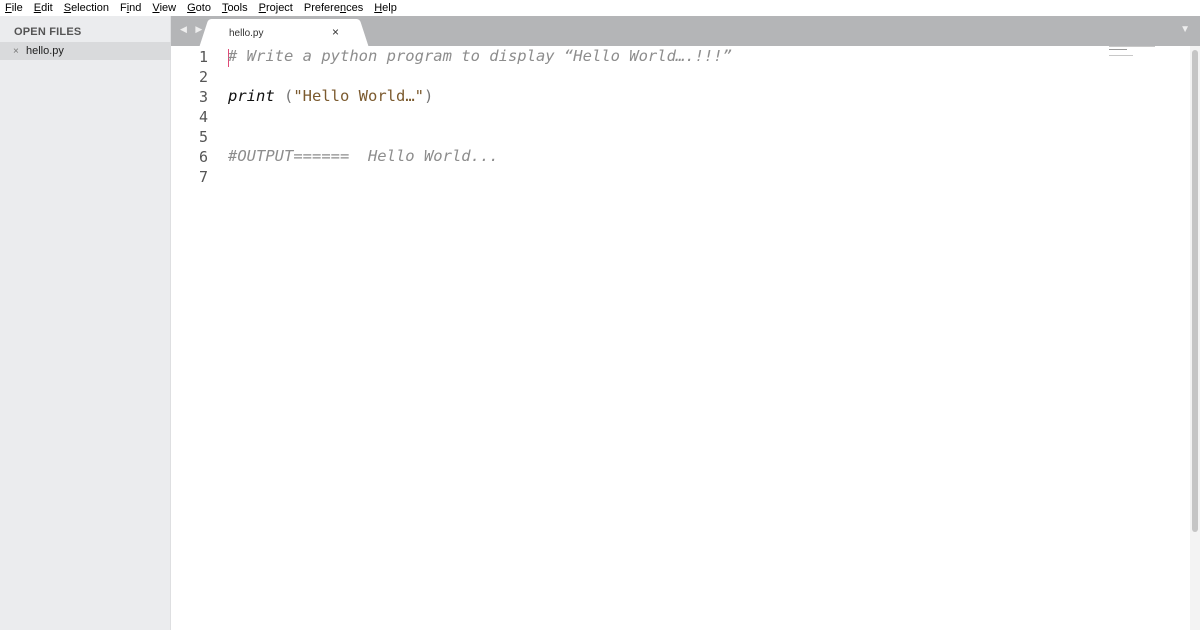 The width and height of the screenshot is (1200, 630). Describe the element at coordinates (203, 177) in the screenshot. I see `line-number: 7` at that location.